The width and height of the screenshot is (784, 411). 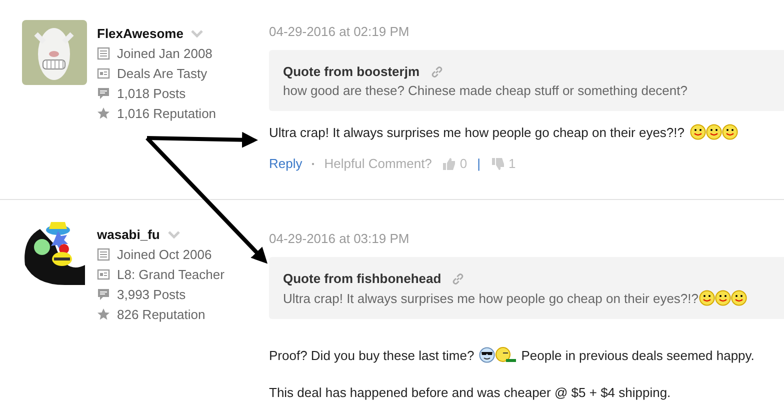 I want to click on post-text: Proof? Did you buy these last time? People in previous deals seemed happy., so click(x=512, y=355).